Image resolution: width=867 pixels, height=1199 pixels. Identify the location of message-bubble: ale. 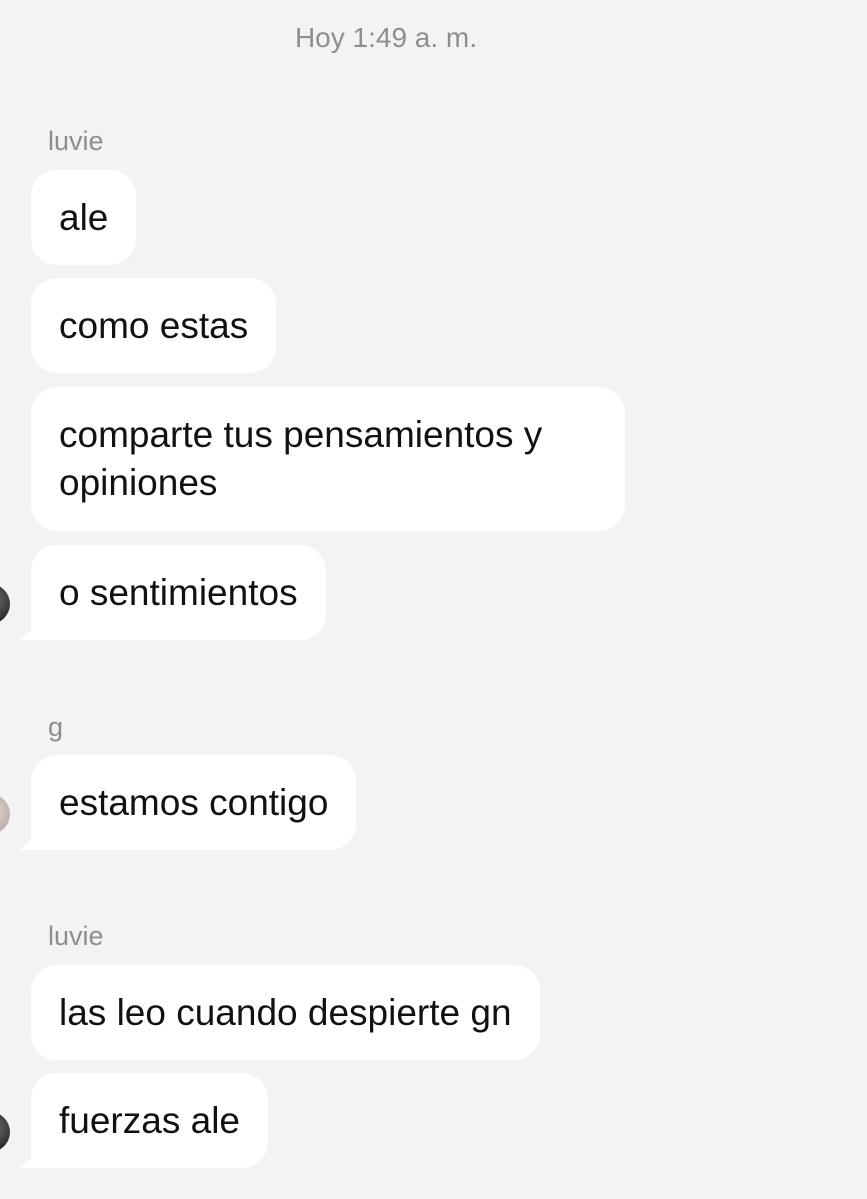
(84, 217).